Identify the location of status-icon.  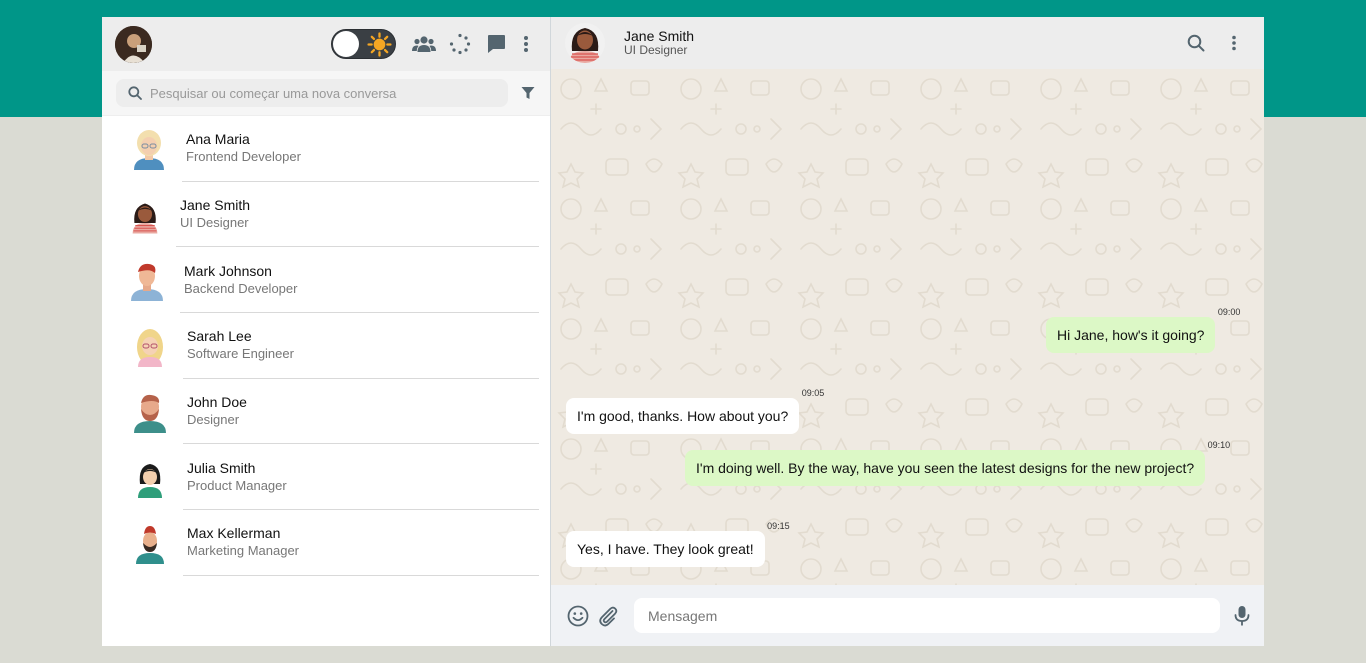
(460, 44).